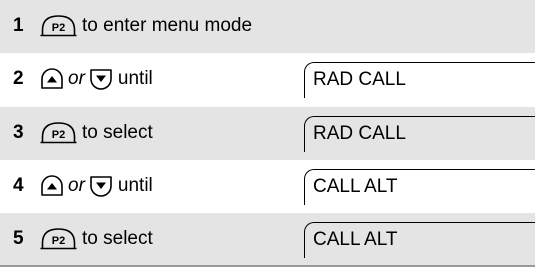 The width and height of the screenshot is (535, 267). I want to click on step-number: 3, so click(18, 132).